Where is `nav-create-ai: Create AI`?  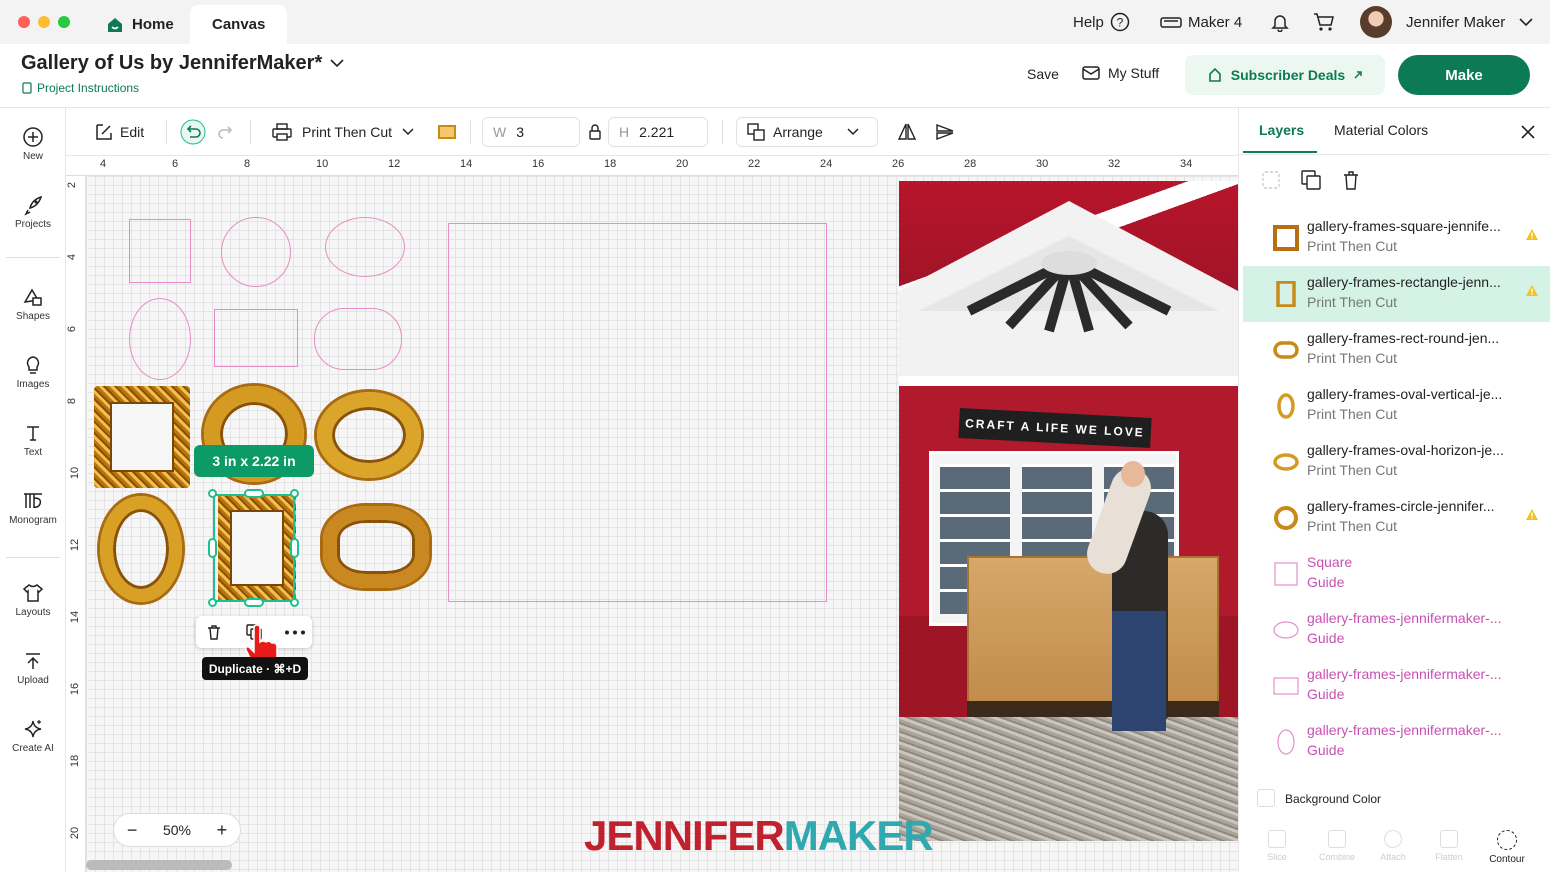 nav-create-ai: Create AI is located at coordinates (33, 736).